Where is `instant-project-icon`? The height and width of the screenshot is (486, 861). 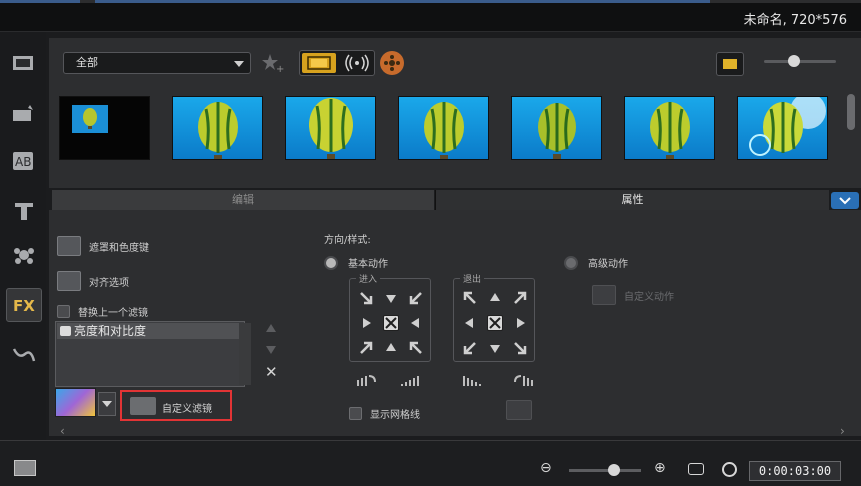
instant-project-icon is located at coordinates (23, 113).